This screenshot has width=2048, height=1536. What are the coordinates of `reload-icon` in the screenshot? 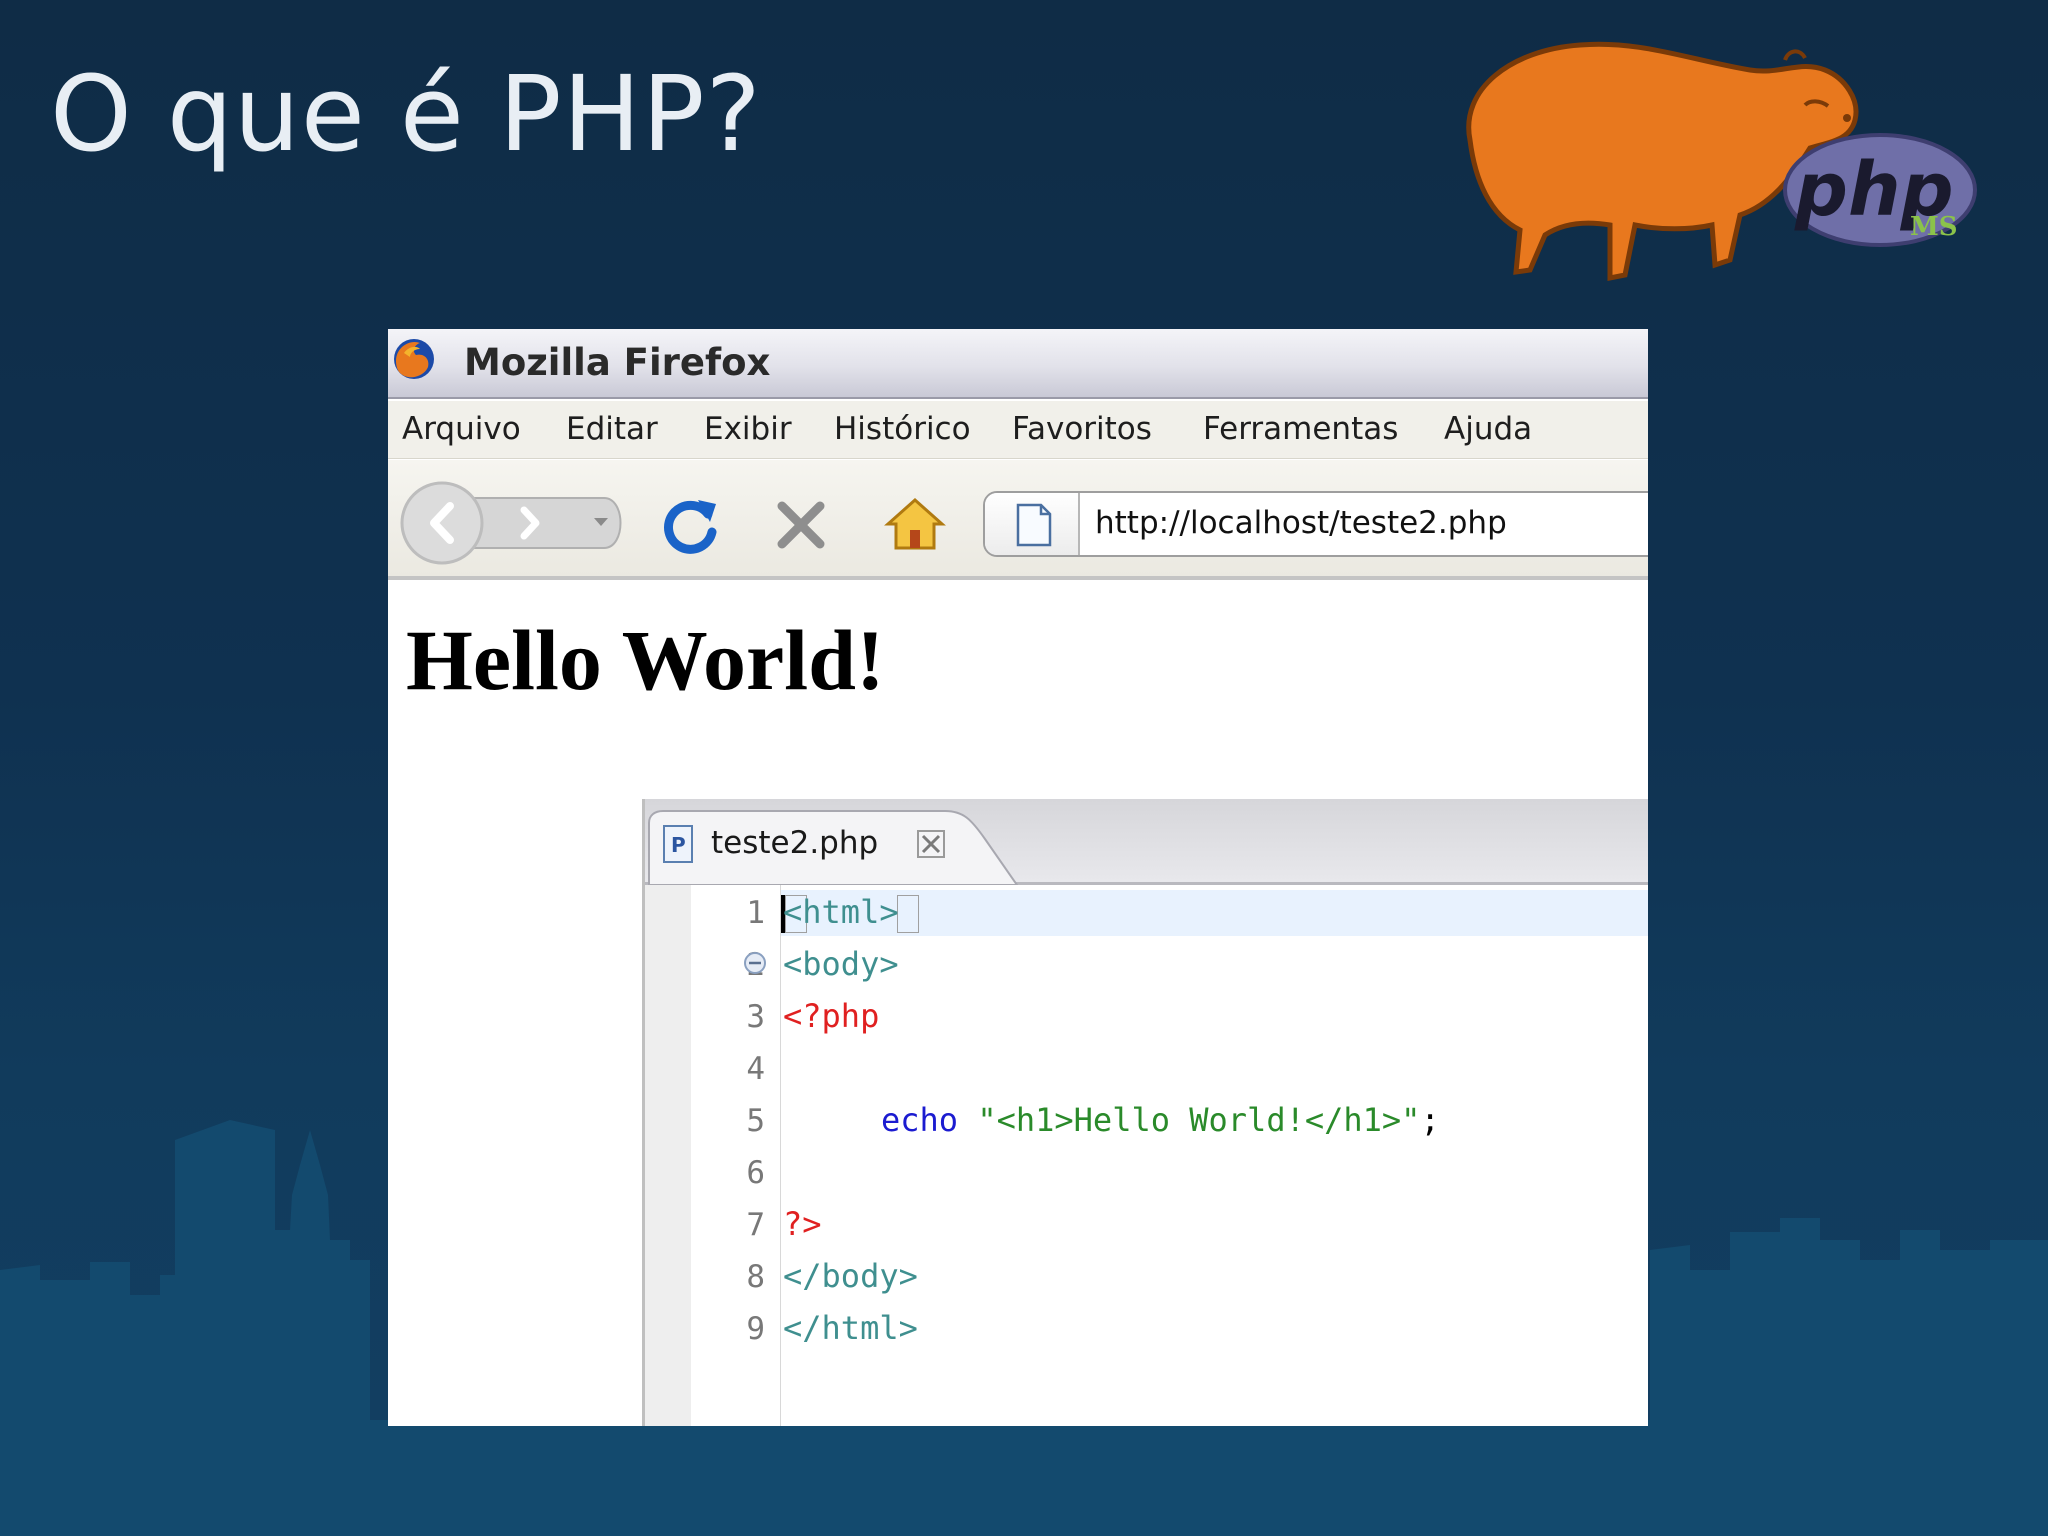 It's located at (691, 525).